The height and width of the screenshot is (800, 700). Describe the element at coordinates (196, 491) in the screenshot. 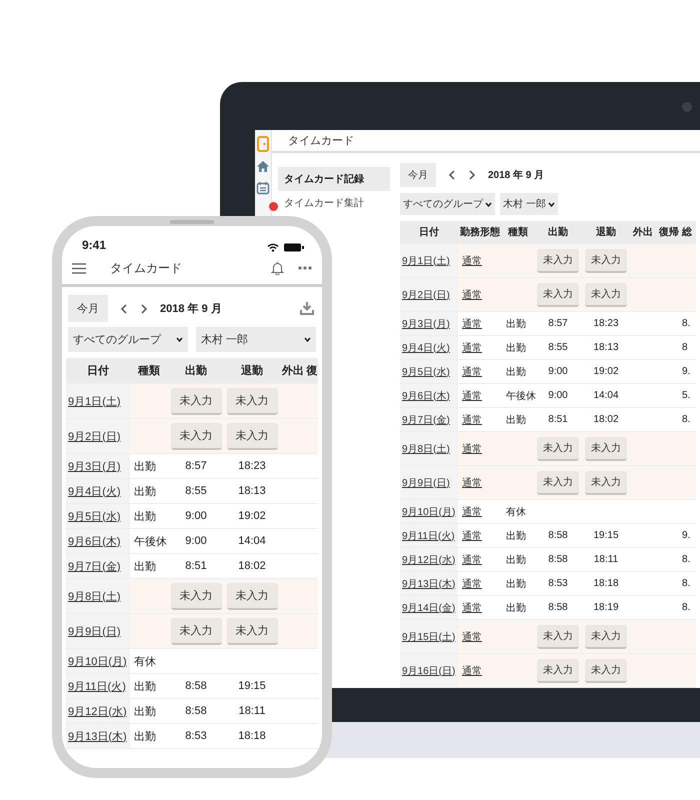

I see `clock-in-time: 8:55` at that location.